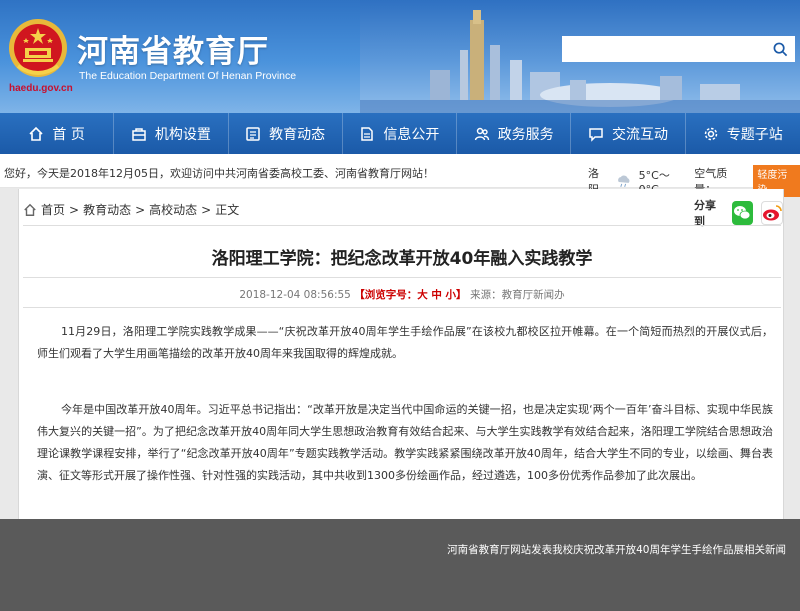  Describe the element at coordinates (422, 295) in the screenshot. I see `font-size-large: 大` at that location.